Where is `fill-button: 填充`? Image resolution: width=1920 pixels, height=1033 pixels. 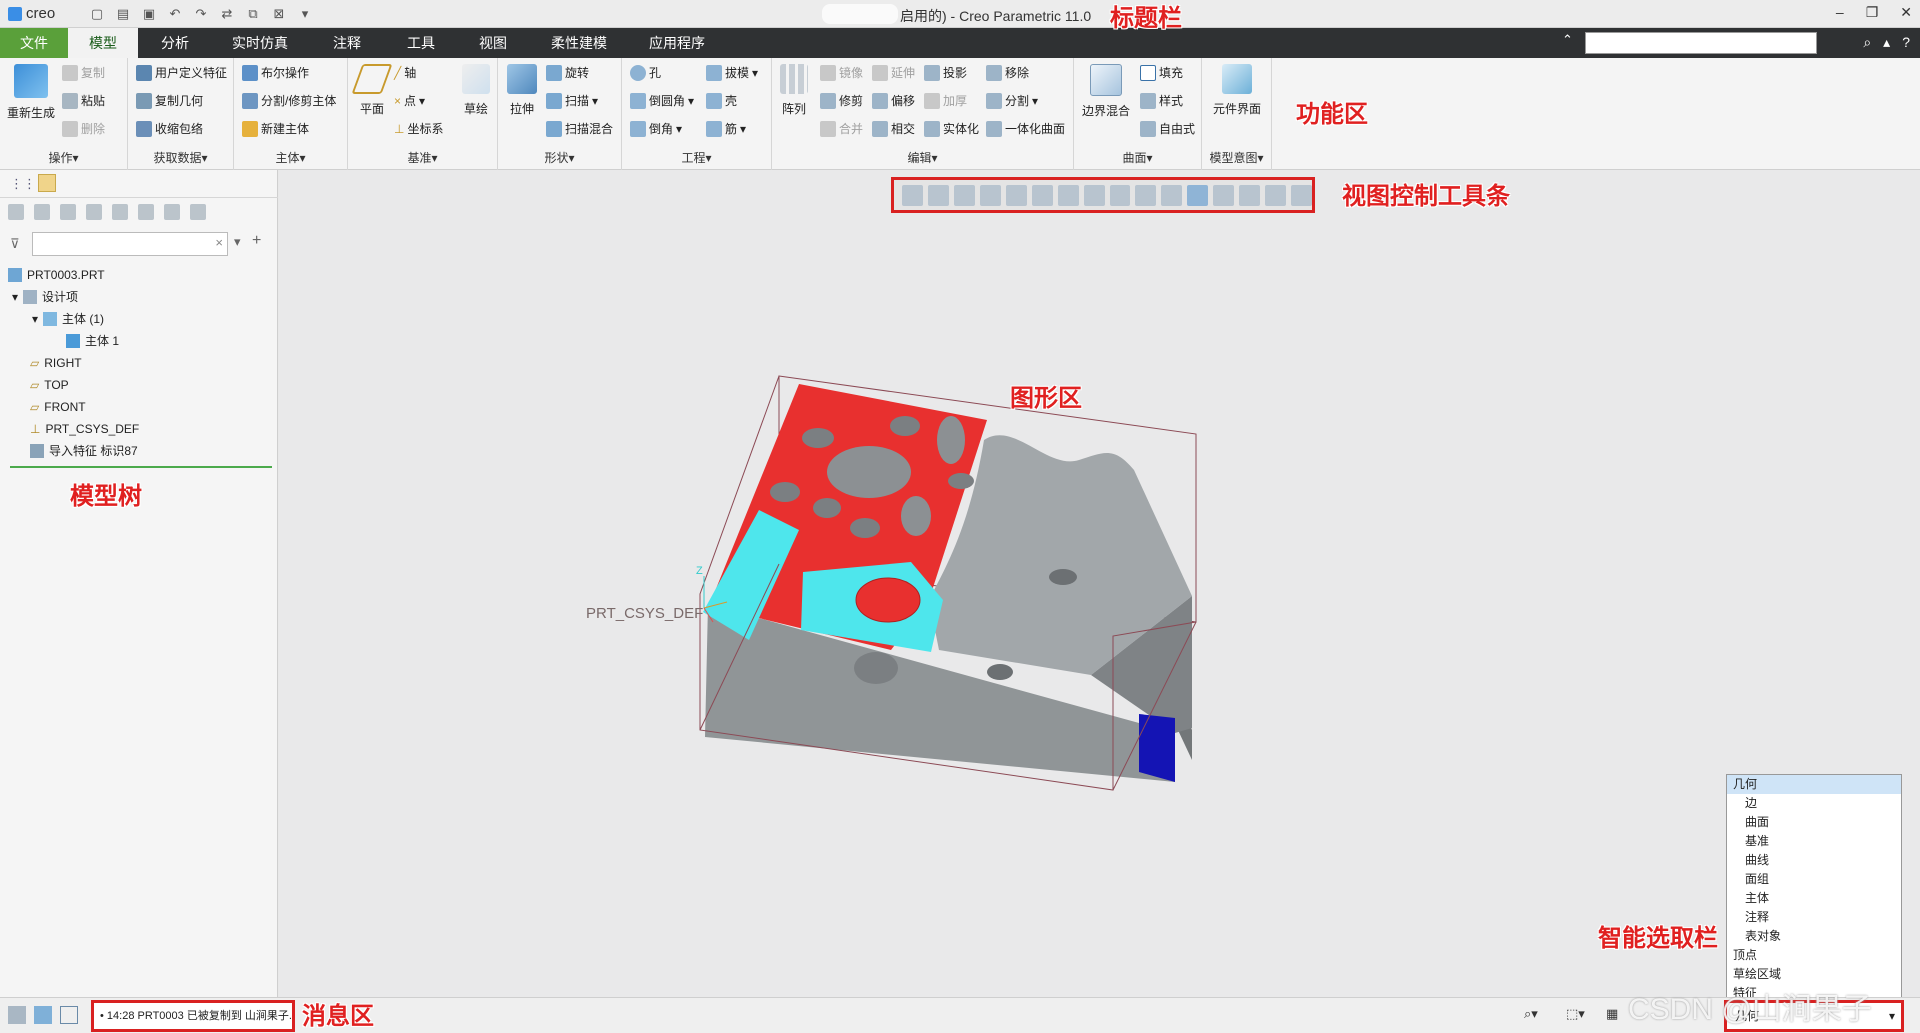 fill-button: 填充 is located at coordinates (1161, 72).